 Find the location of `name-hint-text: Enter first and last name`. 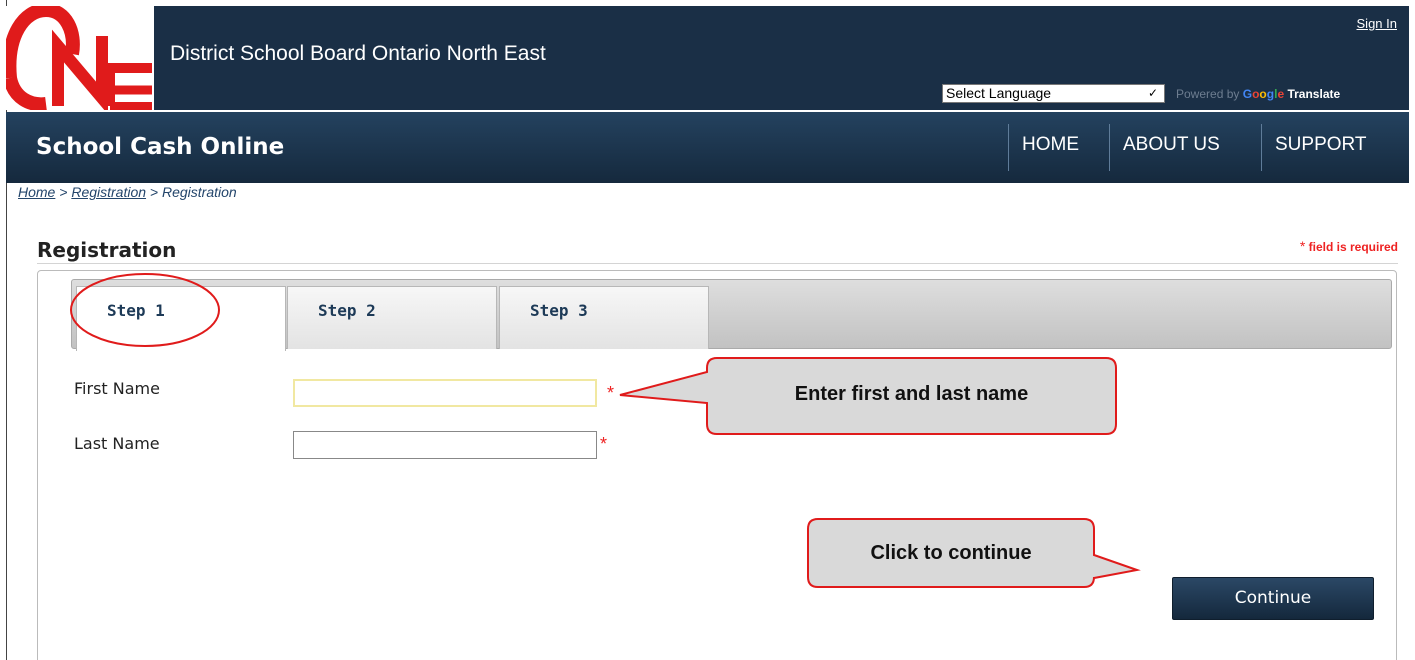

name-hint-text: Enter first and last name is located at coordinates (911, 394).